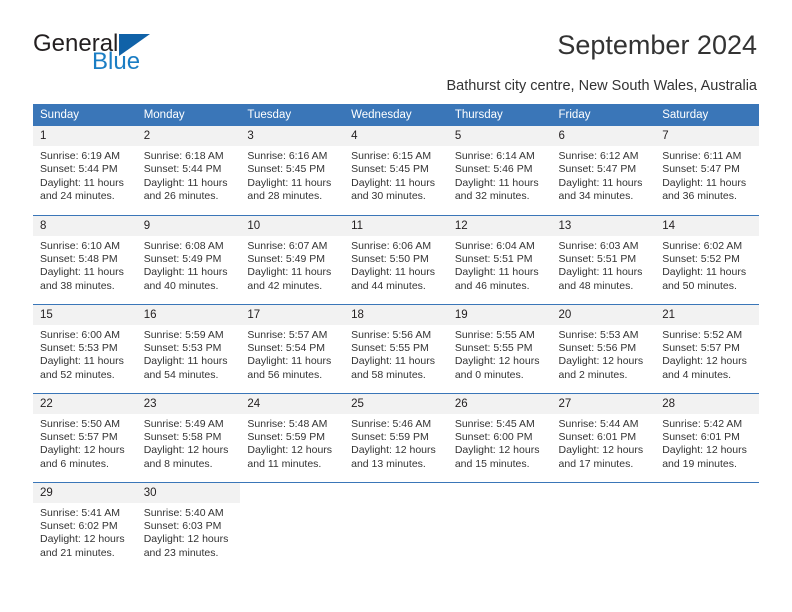 The width and height of the screenshot is (792, 612). Describe the element at coordinates (183, 334) in the screenshot. I see `sunrise-time: Sunrise: 5:59 AM` at that location.